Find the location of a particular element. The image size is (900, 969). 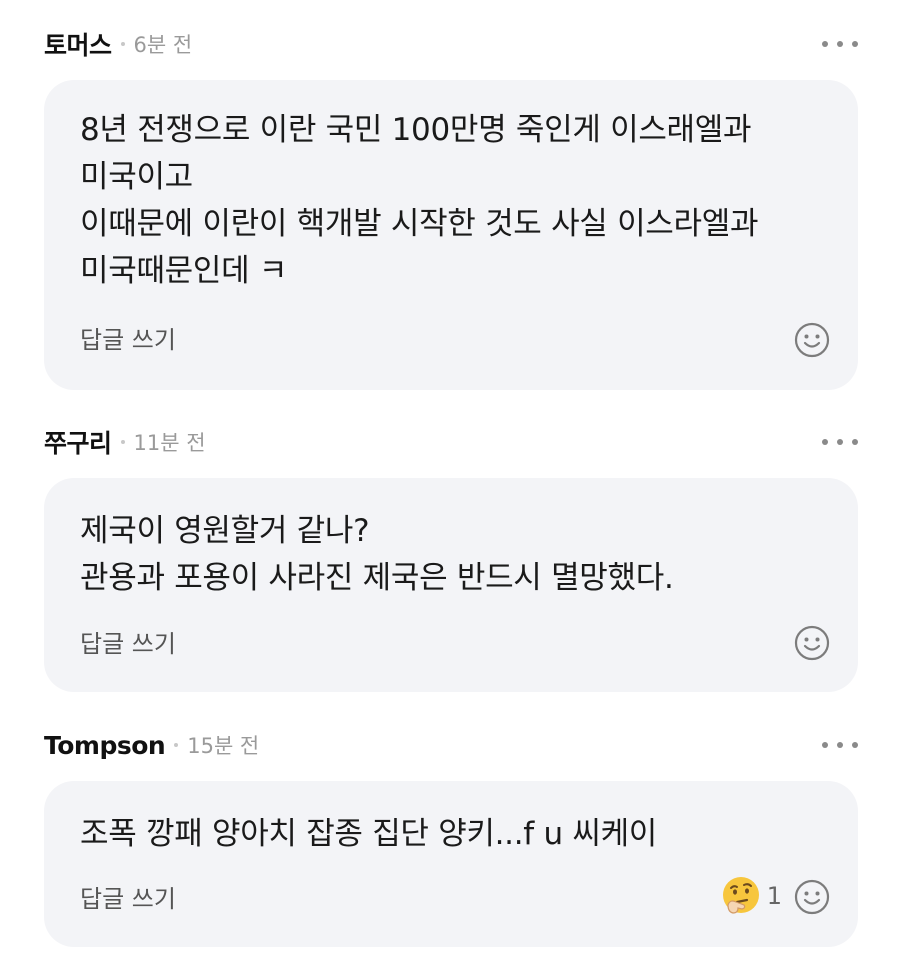

thinking-face-icon is located at coordinates (741, 896).